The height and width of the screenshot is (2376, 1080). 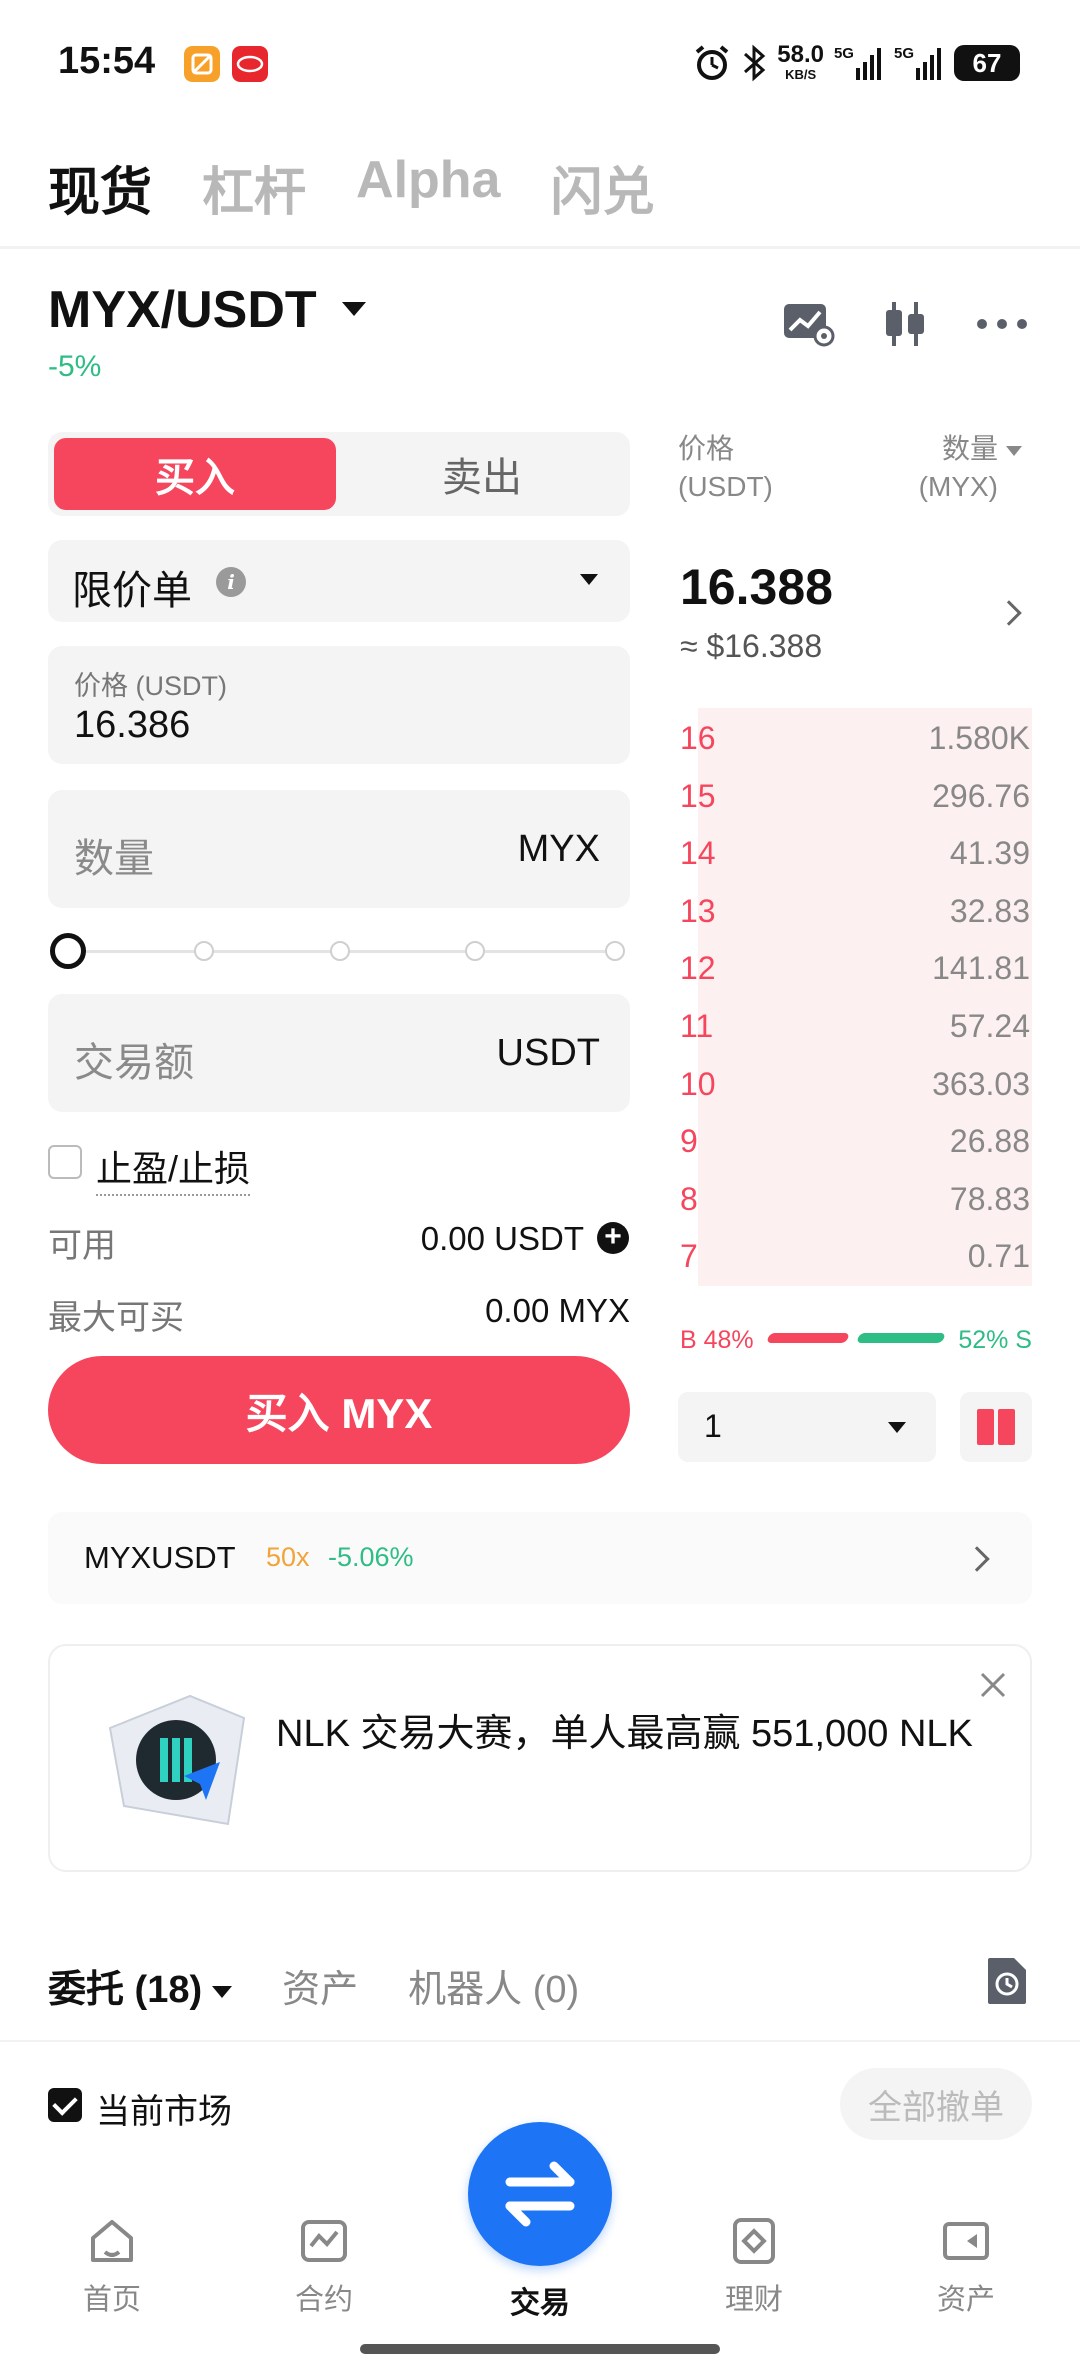 What do you see at coordinates (116, 1318) in the screenshot?
I see `max-buy-label: 最大可买` at bounding box center [116, 1318].